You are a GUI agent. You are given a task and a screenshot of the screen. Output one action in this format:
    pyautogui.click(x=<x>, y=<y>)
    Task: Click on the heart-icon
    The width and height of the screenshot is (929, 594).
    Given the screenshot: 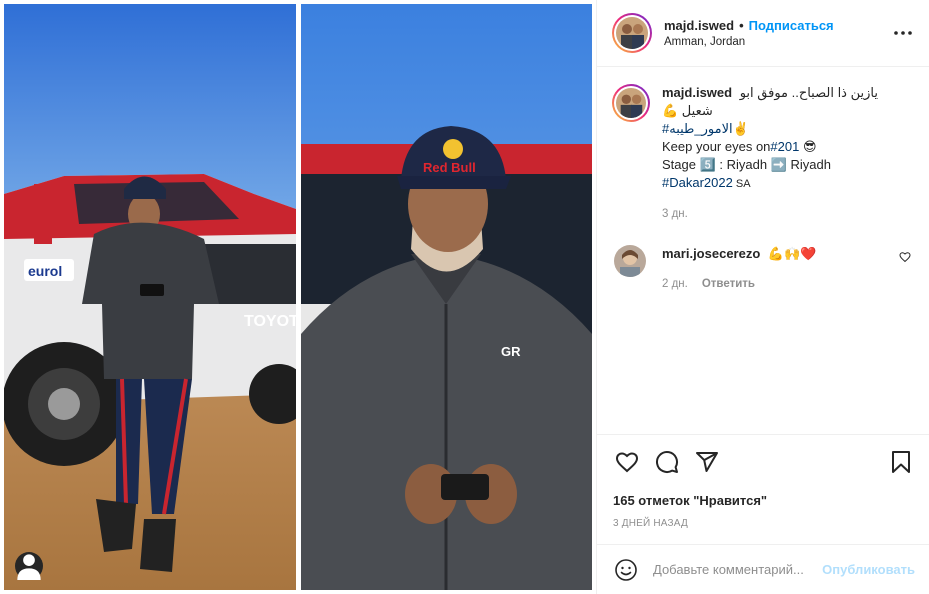 What is the action you would take?
    pyautogui.click(x=627, y=462)
    